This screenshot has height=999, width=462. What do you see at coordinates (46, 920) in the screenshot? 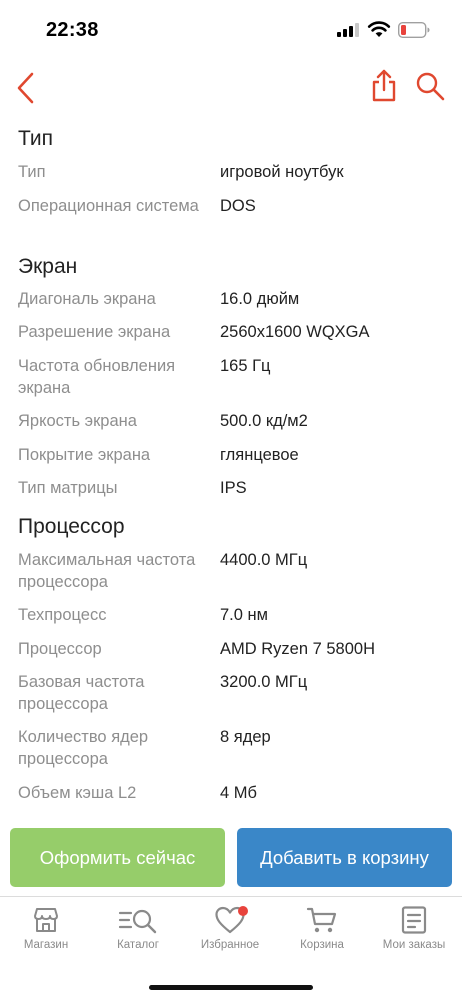
I see `store-icon` at bounding box center [46, 920].